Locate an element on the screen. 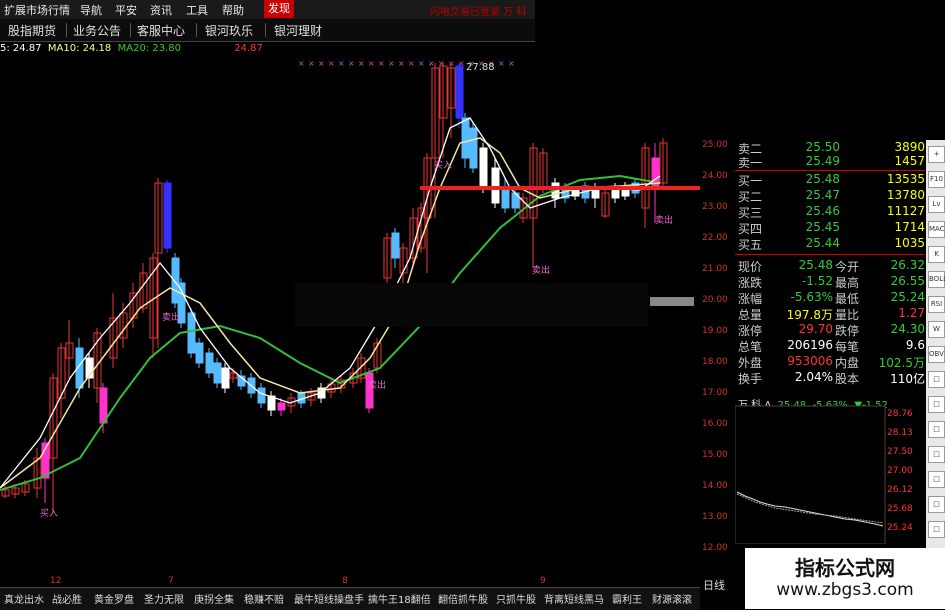 This screenshot has width=945, height=610. indicator-tab: 稳赚不赔 is located at coordinates (264, 598).